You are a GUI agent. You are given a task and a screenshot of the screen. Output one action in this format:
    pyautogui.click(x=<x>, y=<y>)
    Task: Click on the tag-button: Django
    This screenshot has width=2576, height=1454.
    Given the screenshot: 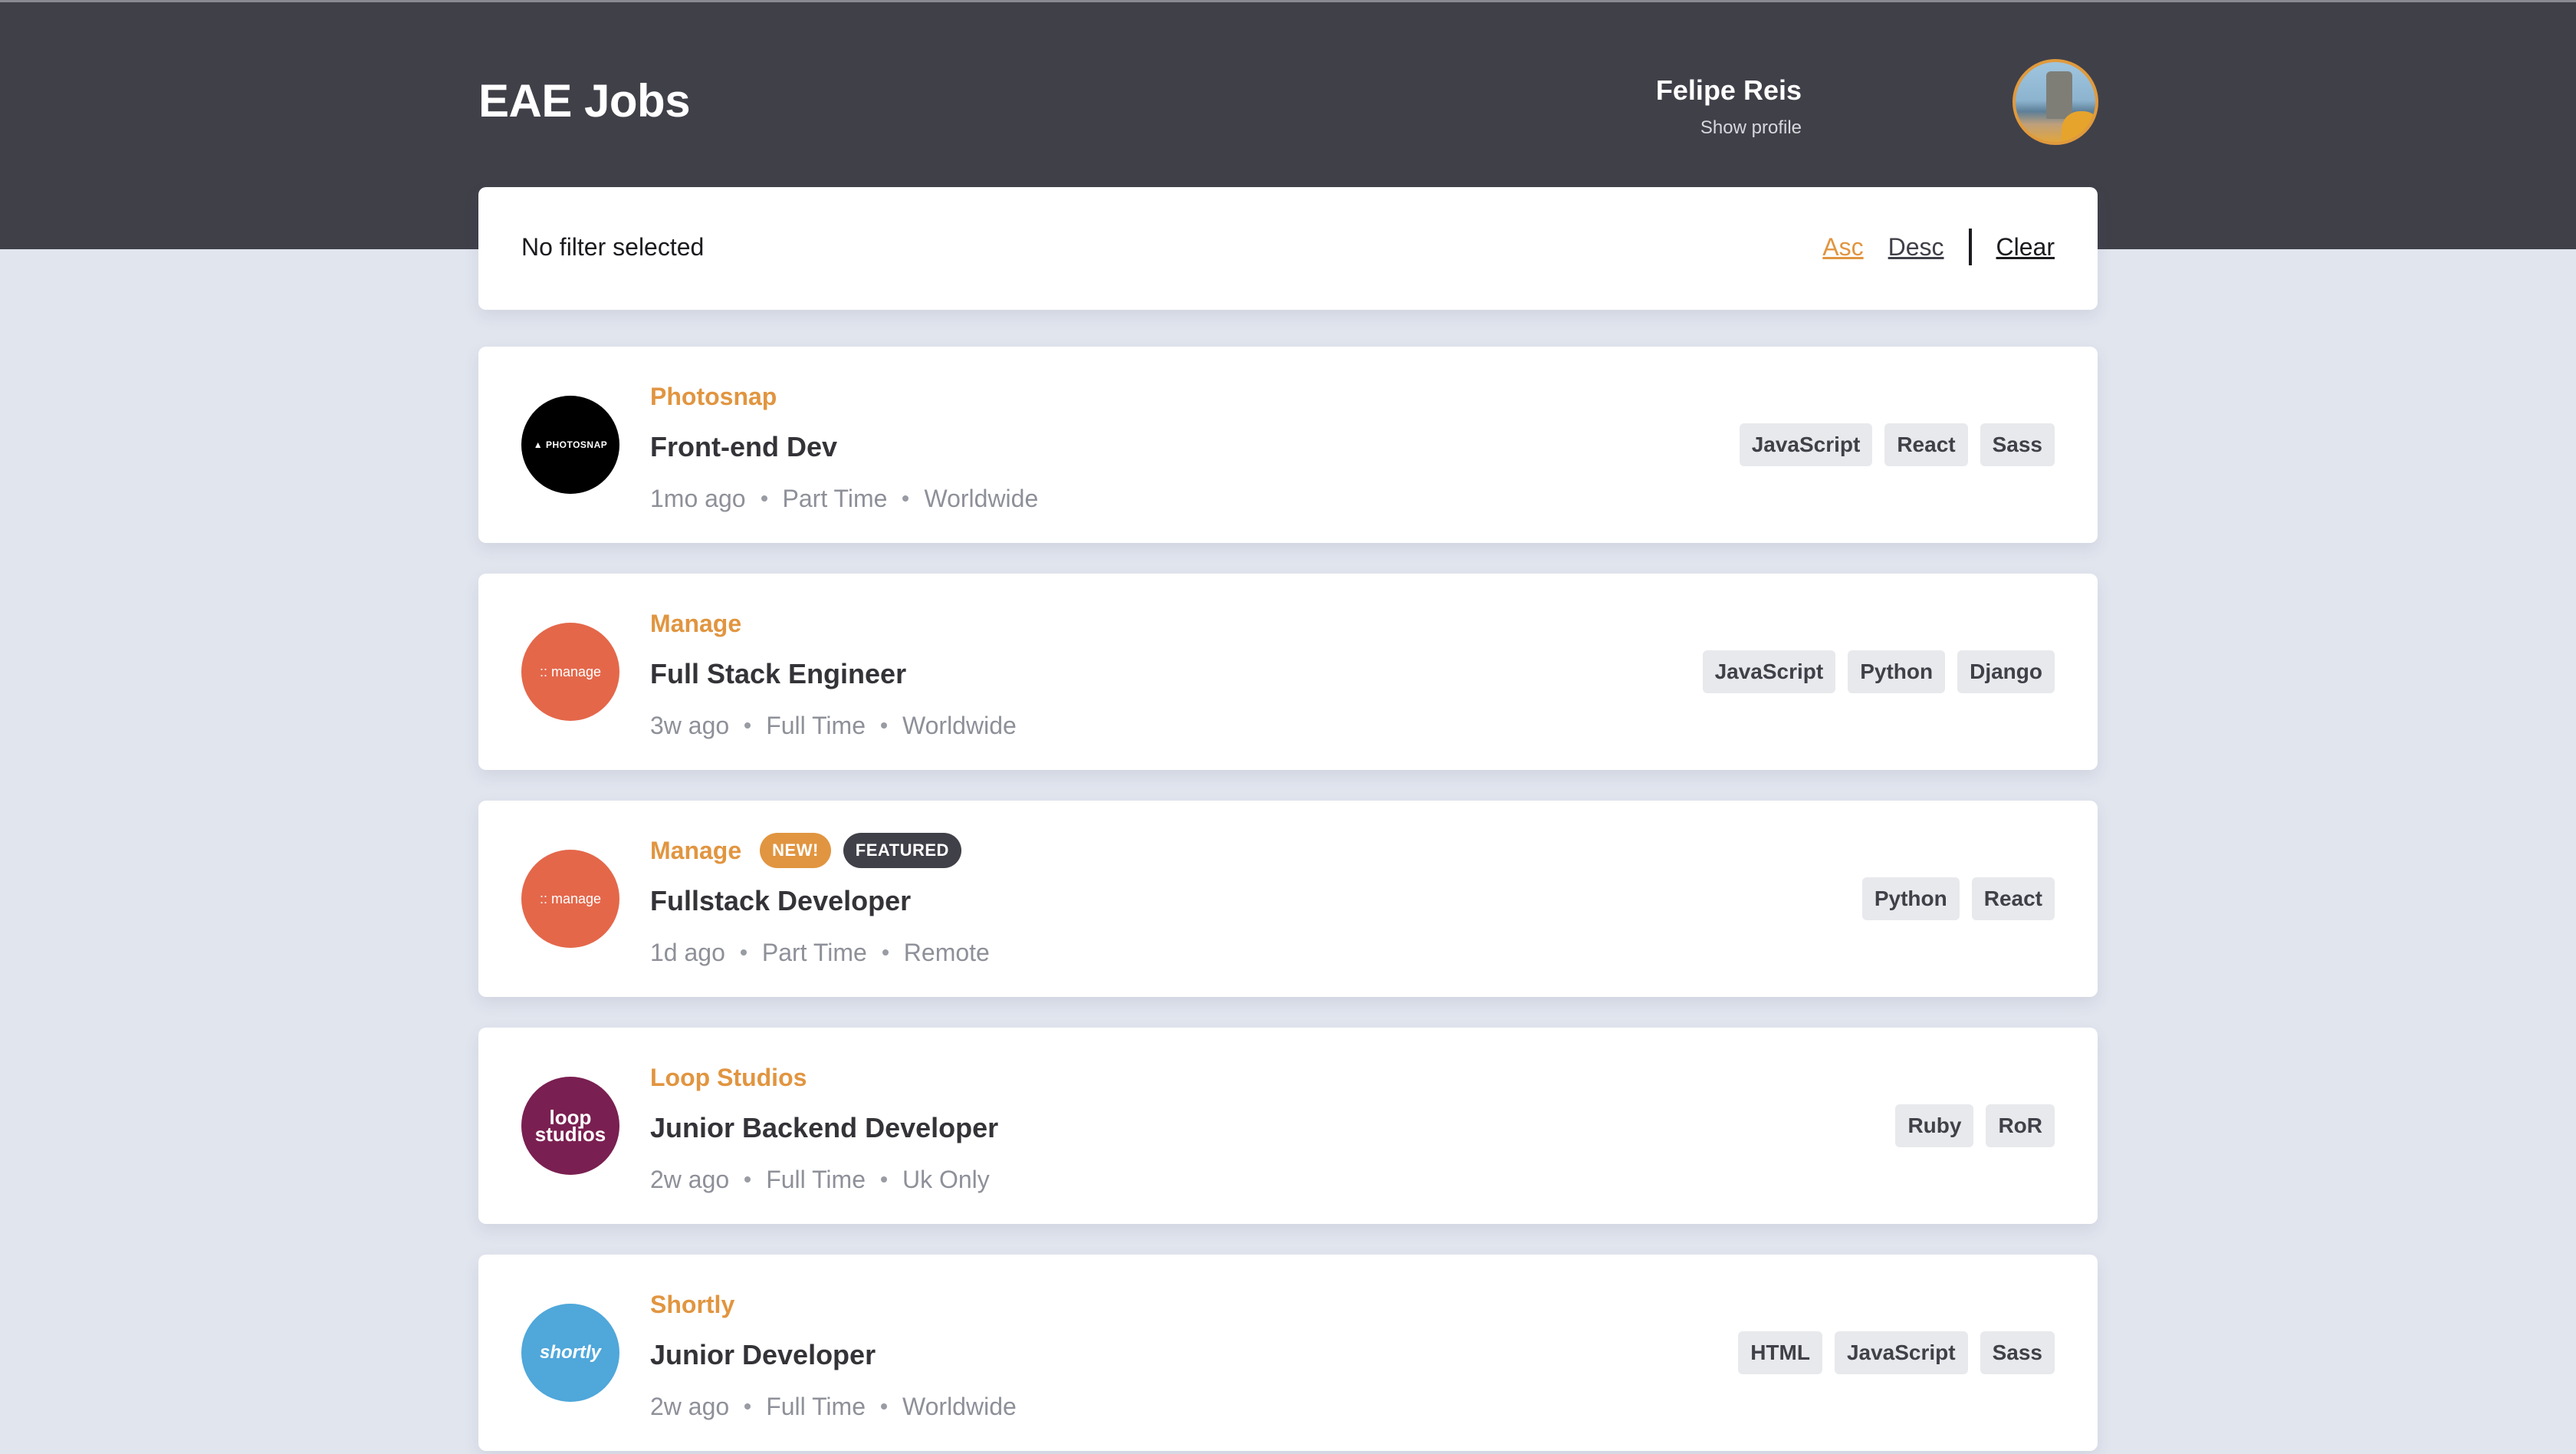 What is the action you would take?
    pyautogui.click(x=2006, y=671)
    